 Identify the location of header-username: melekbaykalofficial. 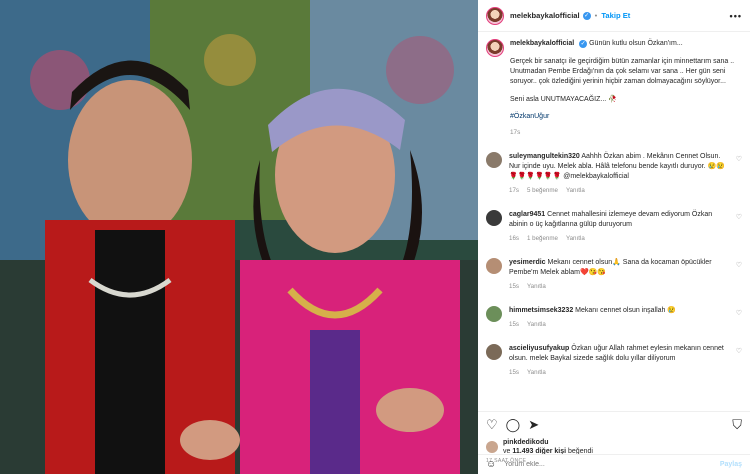
(545, 15).